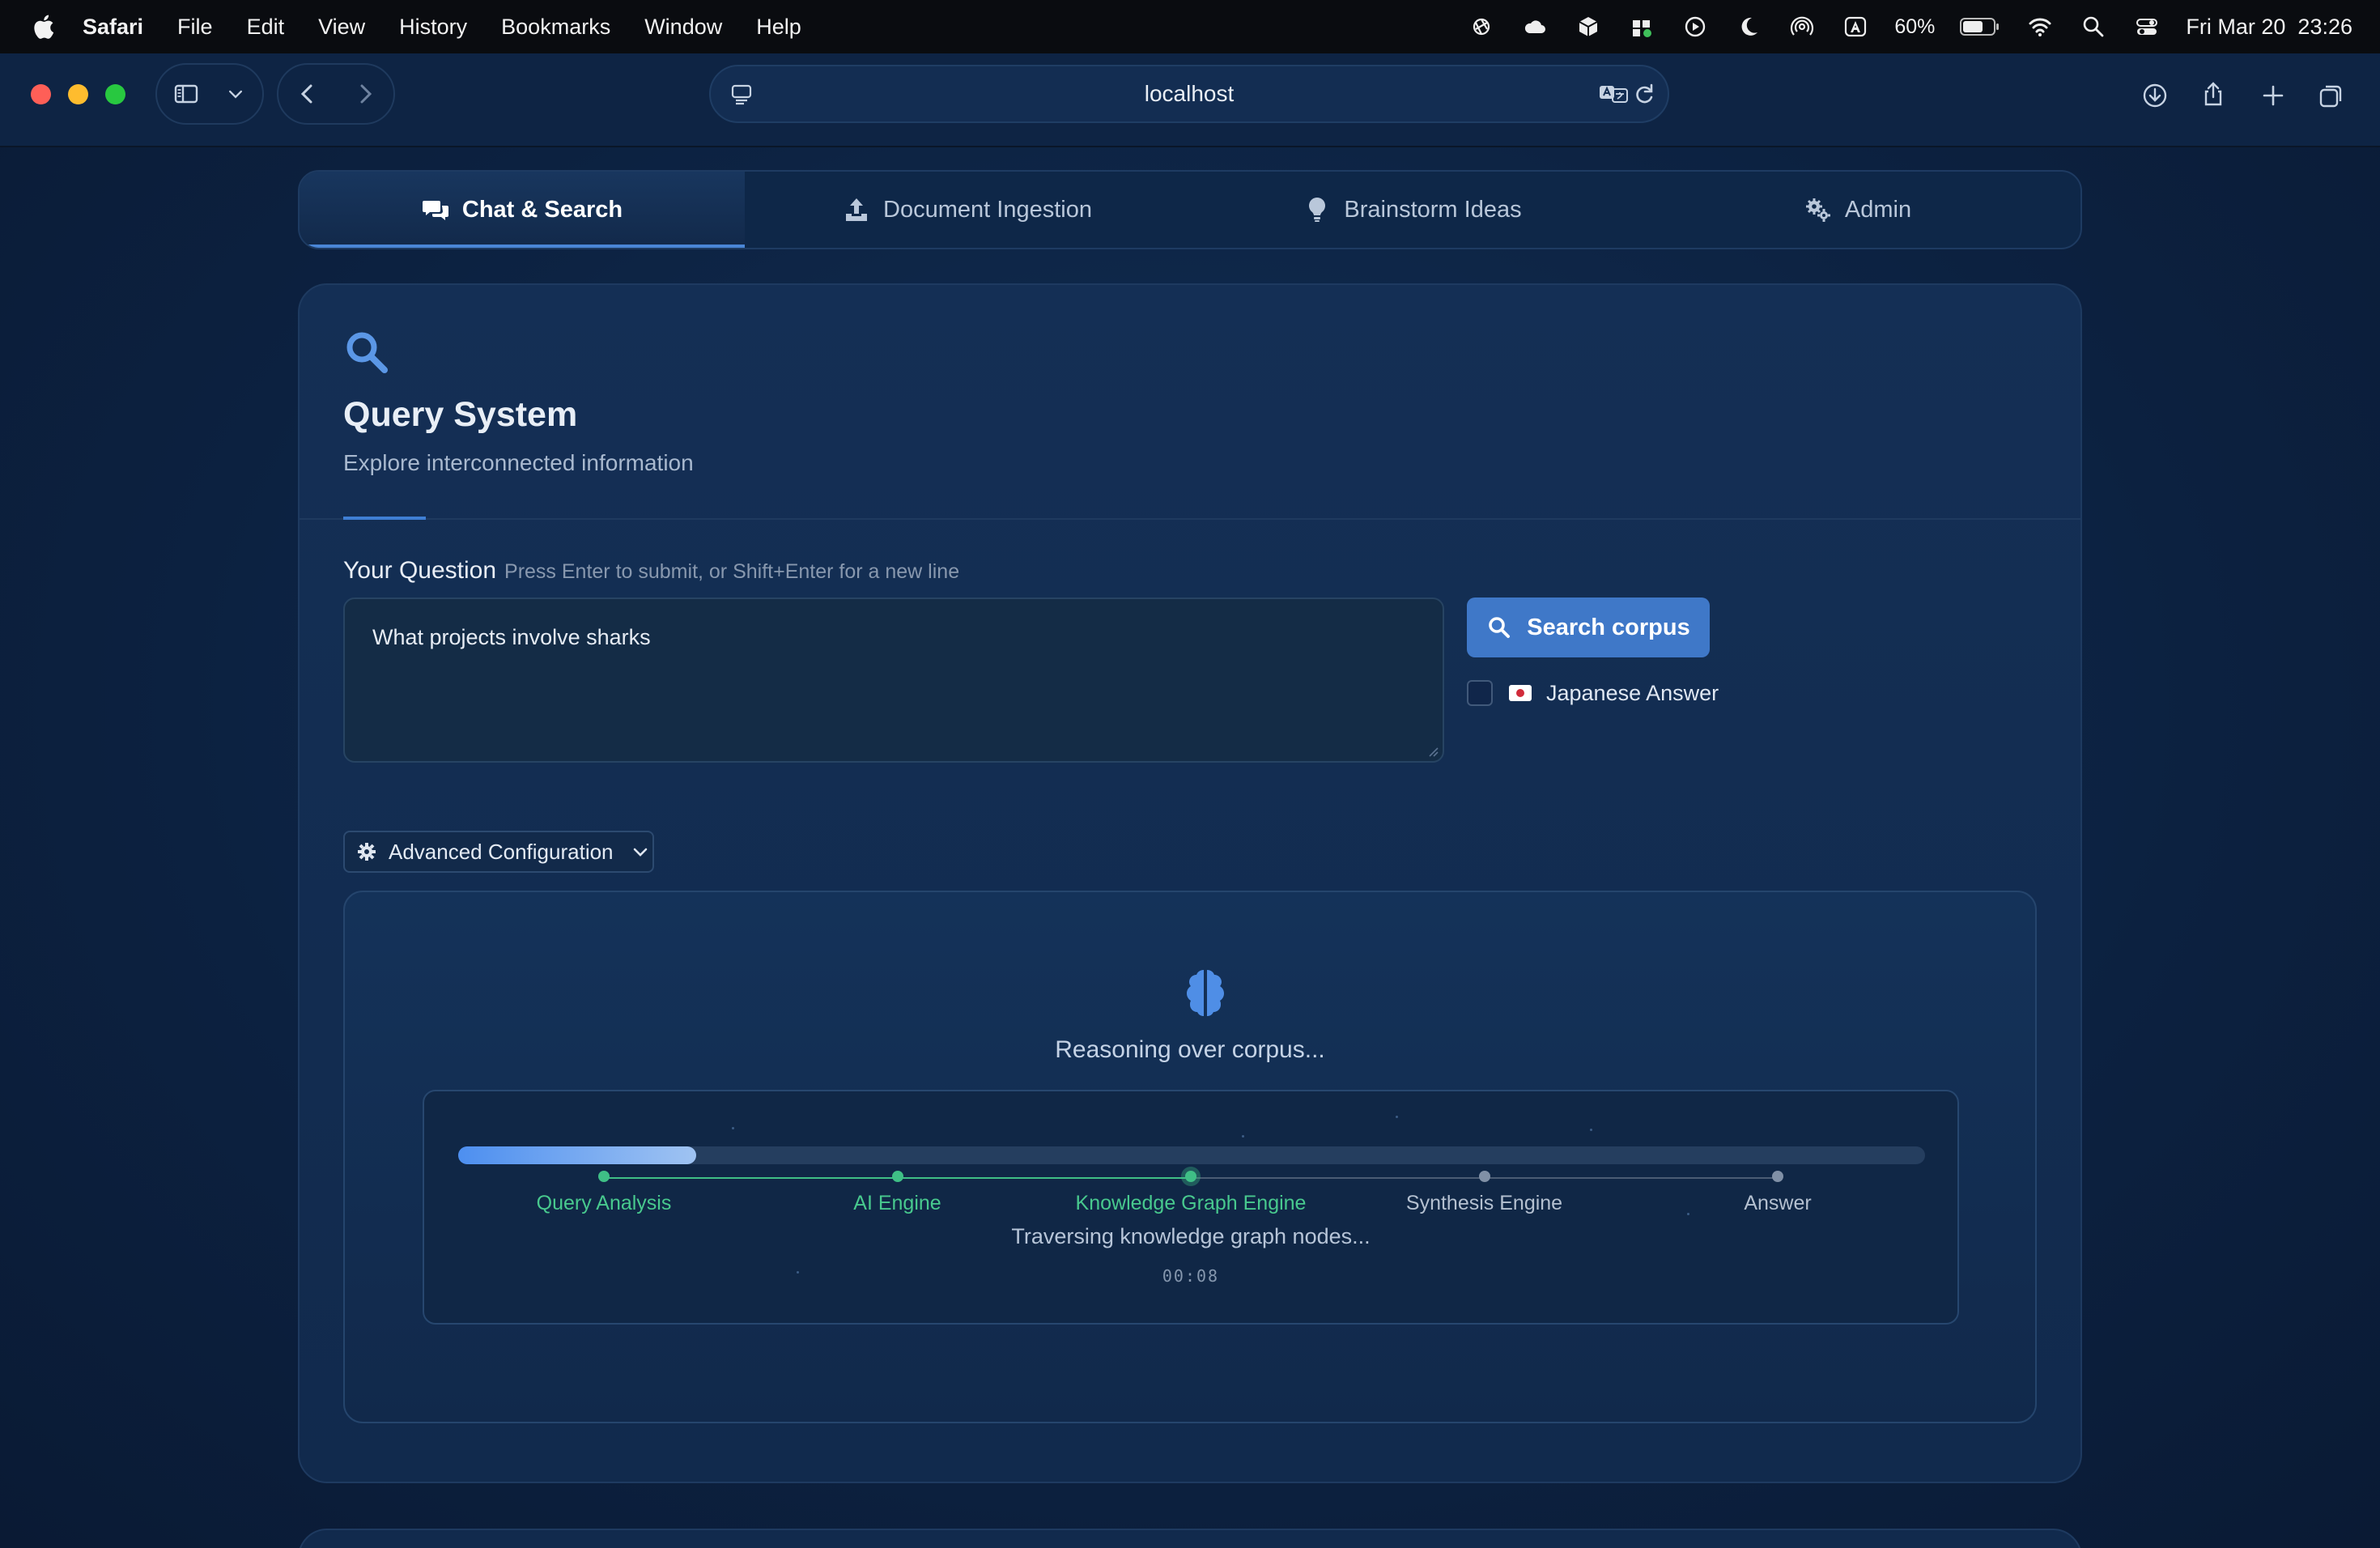 The image size is (2380, 1548). Describe the element at coordinates (898, 1193) in the screenshot. I see `pipeline-stage: AI Engine` at that location.